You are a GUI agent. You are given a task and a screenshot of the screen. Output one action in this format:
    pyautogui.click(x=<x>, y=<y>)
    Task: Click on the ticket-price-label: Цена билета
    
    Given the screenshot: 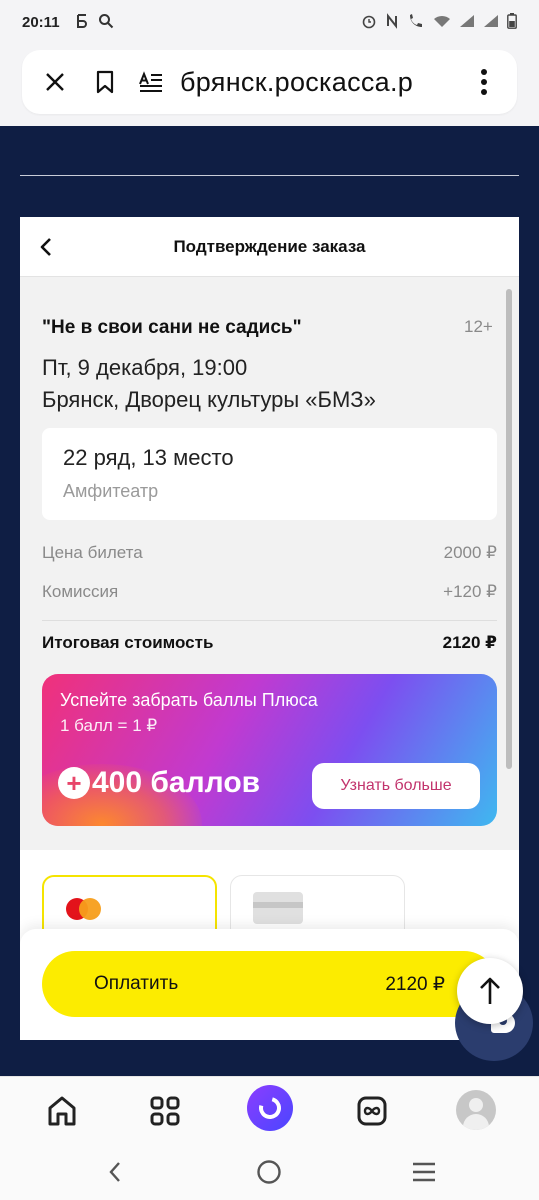 What is the action you would take?
    pyautogui.click(x=92, y=552)
    